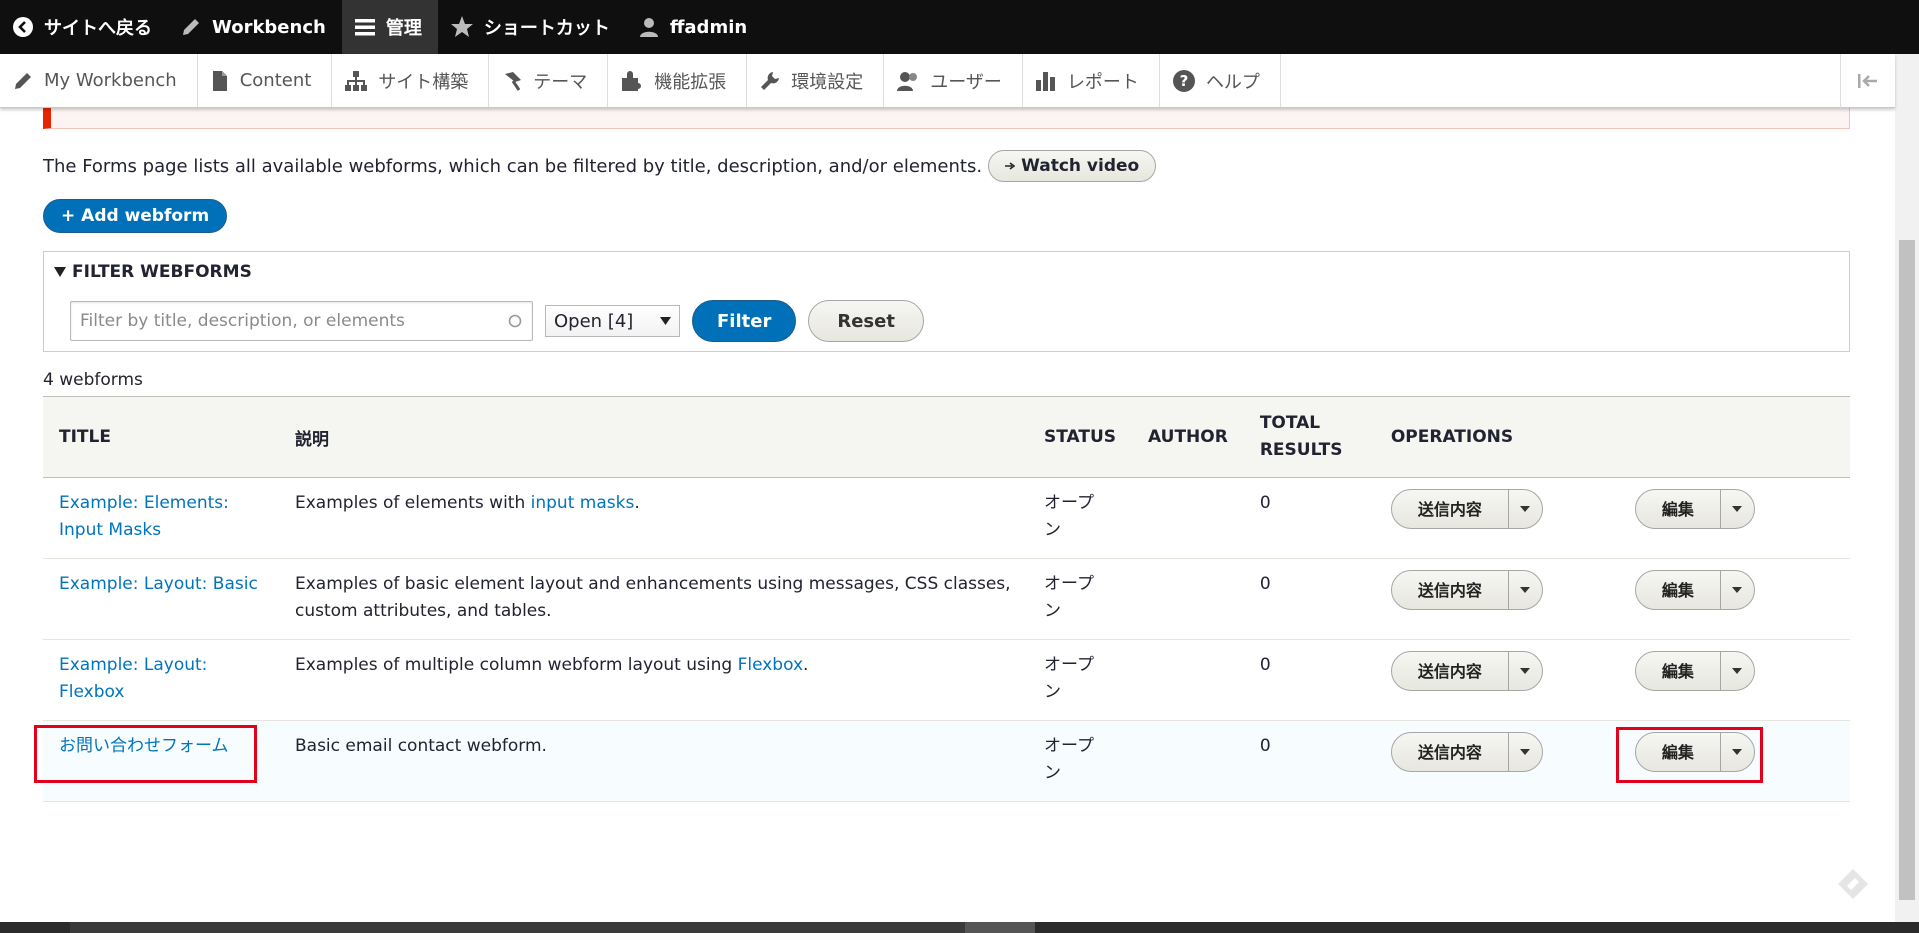 The image size is (1919, 933). Describe the element at coordinates (93, 380) in the screenshot. I see `webform-count: 4 webforms` at that location.